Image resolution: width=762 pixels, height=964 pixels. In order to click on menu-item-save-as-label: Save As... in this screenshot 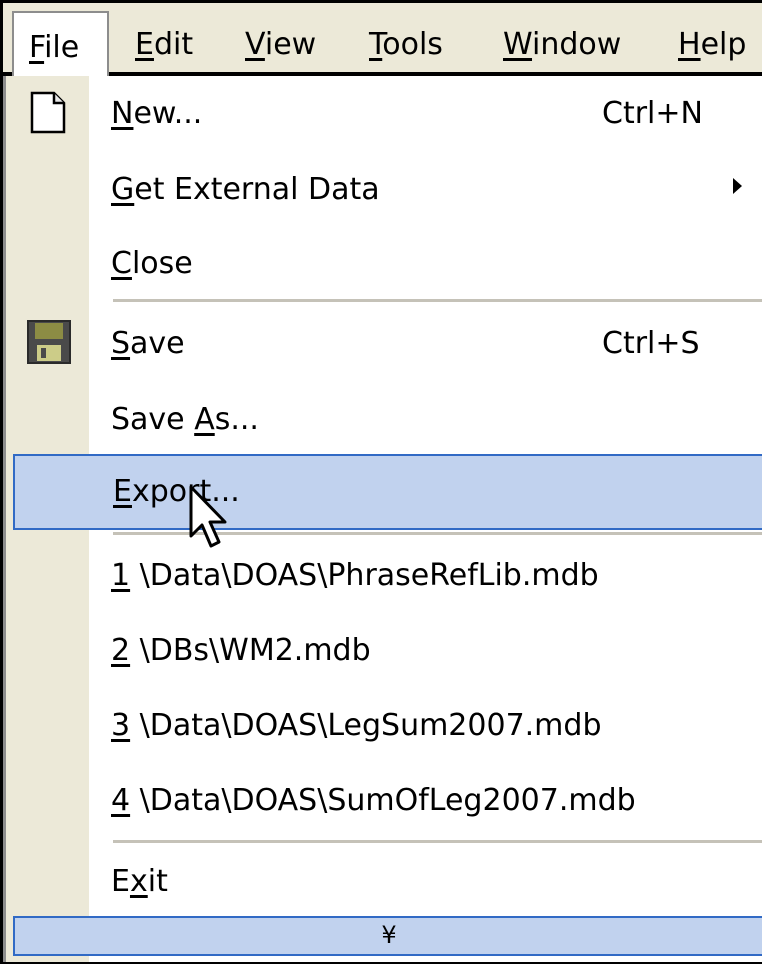, I will do `click(185, 420)`.